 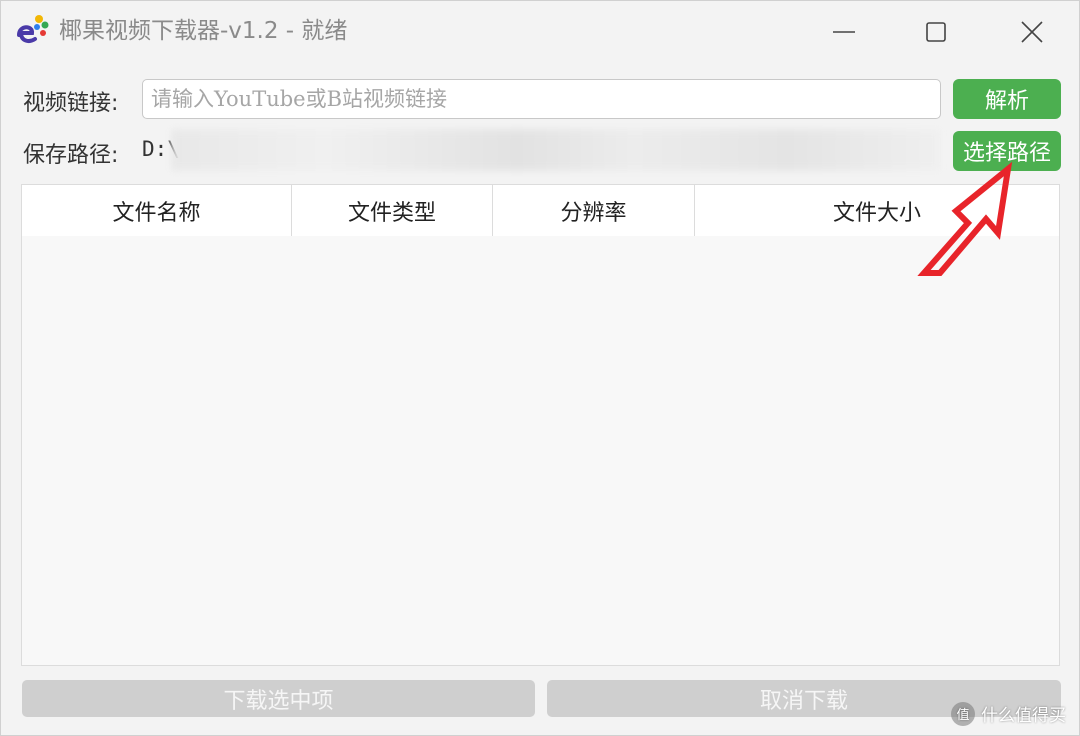 I want to click on parse-button: 解析, so click(x=1007, y=99).